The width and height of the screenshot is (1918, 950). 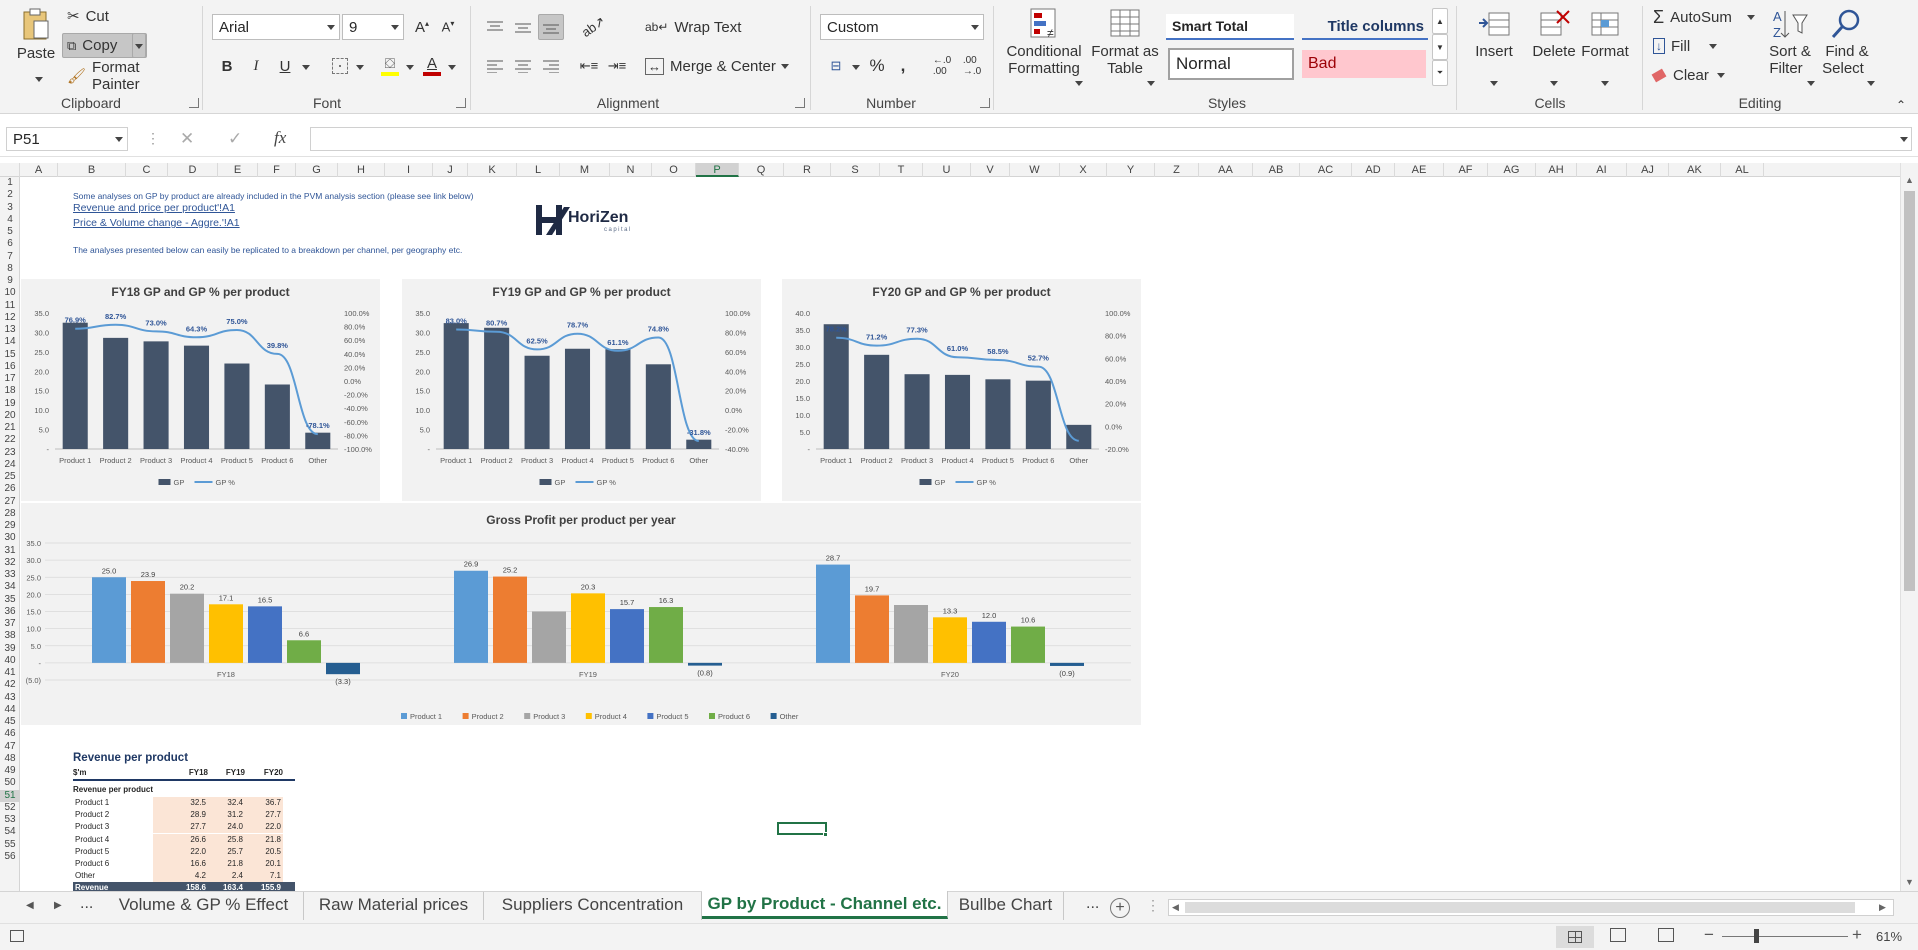 I want to click on column-header-U: U, so click(x=947, y=170).